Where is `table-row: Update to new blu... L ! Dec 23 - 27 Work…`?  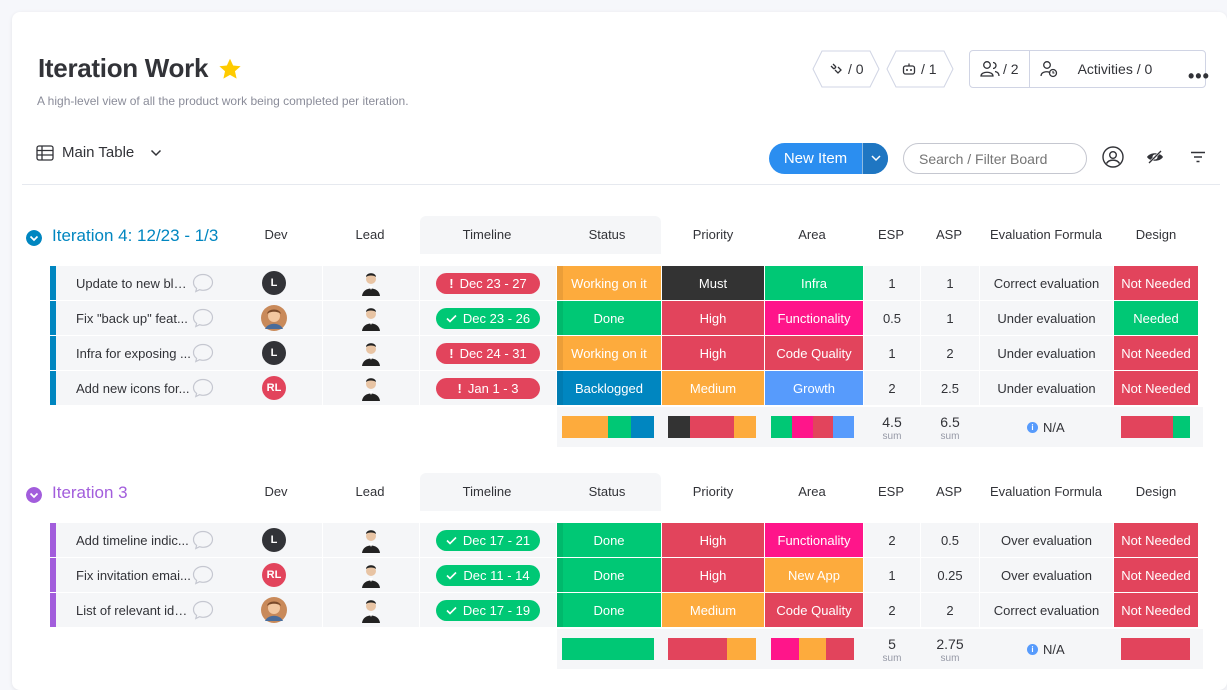 table-row: Update to new blu... L ! Dec 23 - 27 Work… is located at coordinates (630, 283).